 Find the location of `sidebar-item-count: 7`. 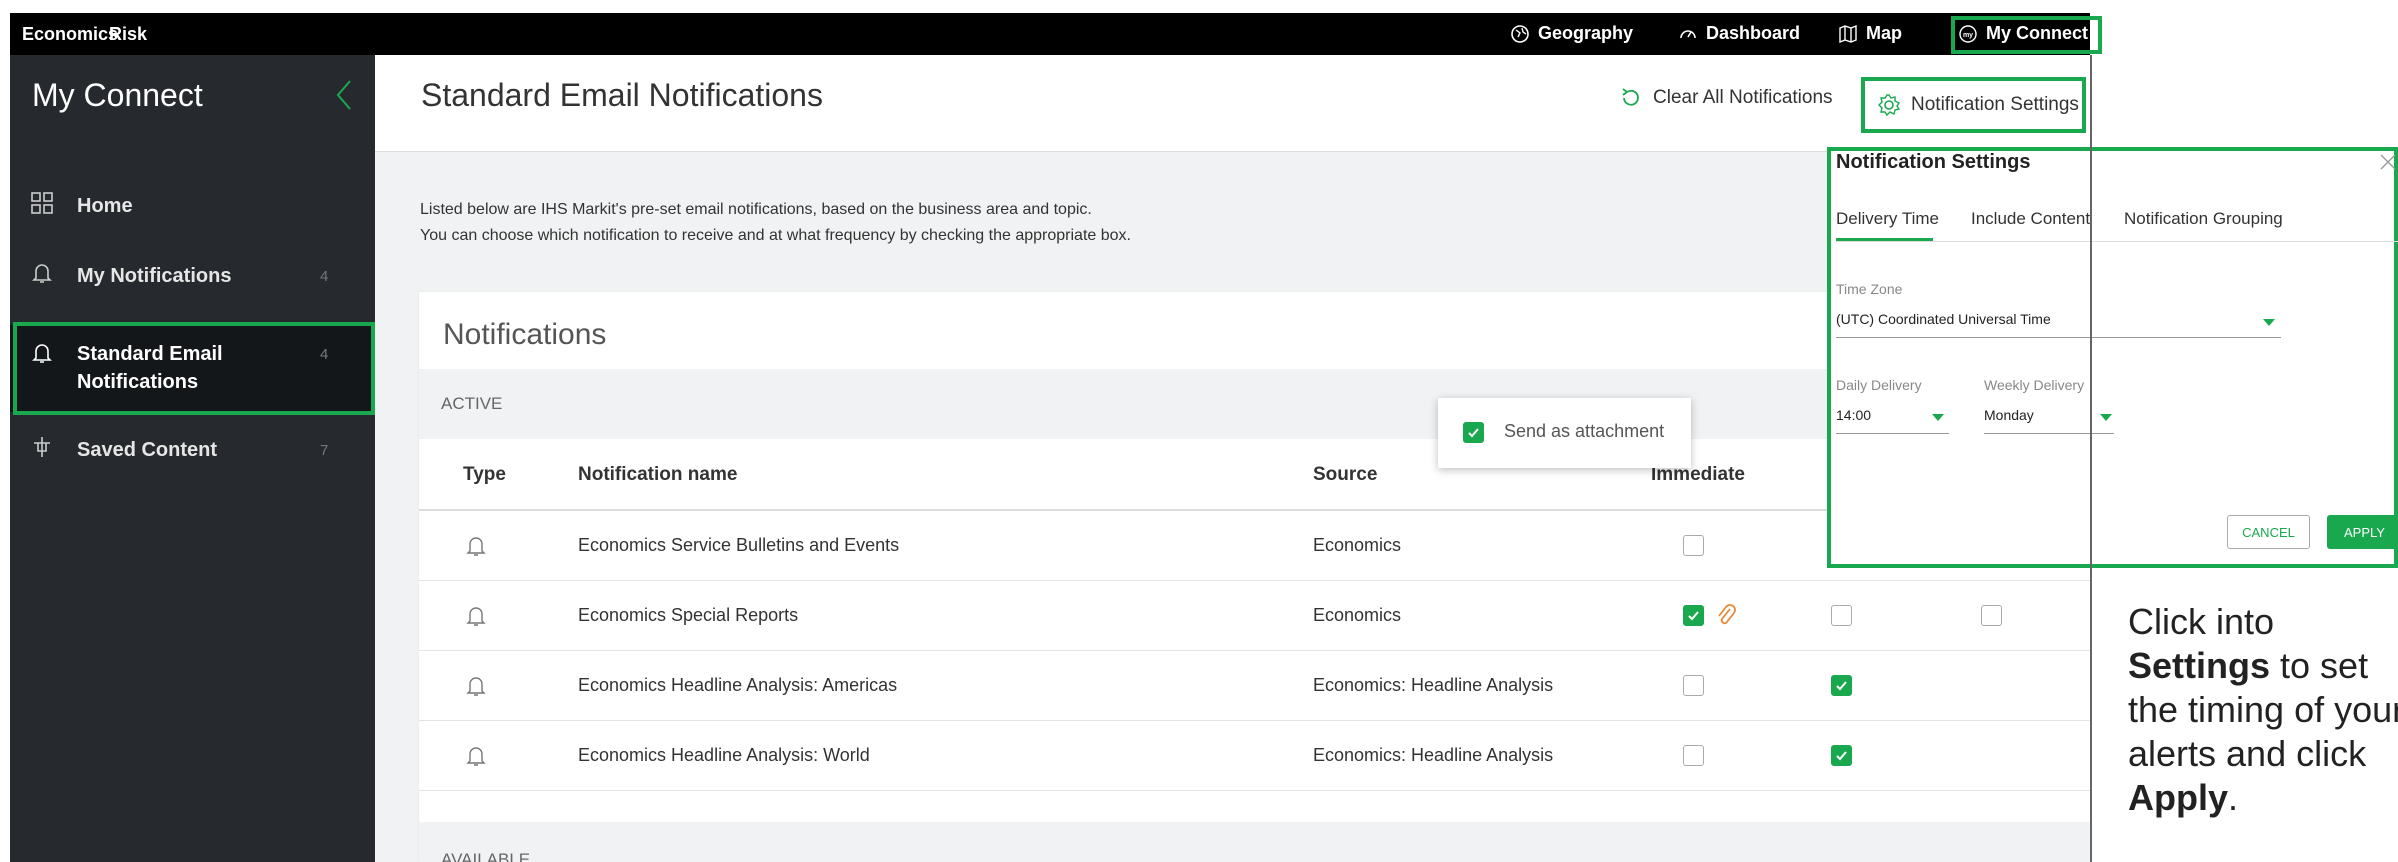

sidebar-item-count: 7 is located at coordinates (324, 450).